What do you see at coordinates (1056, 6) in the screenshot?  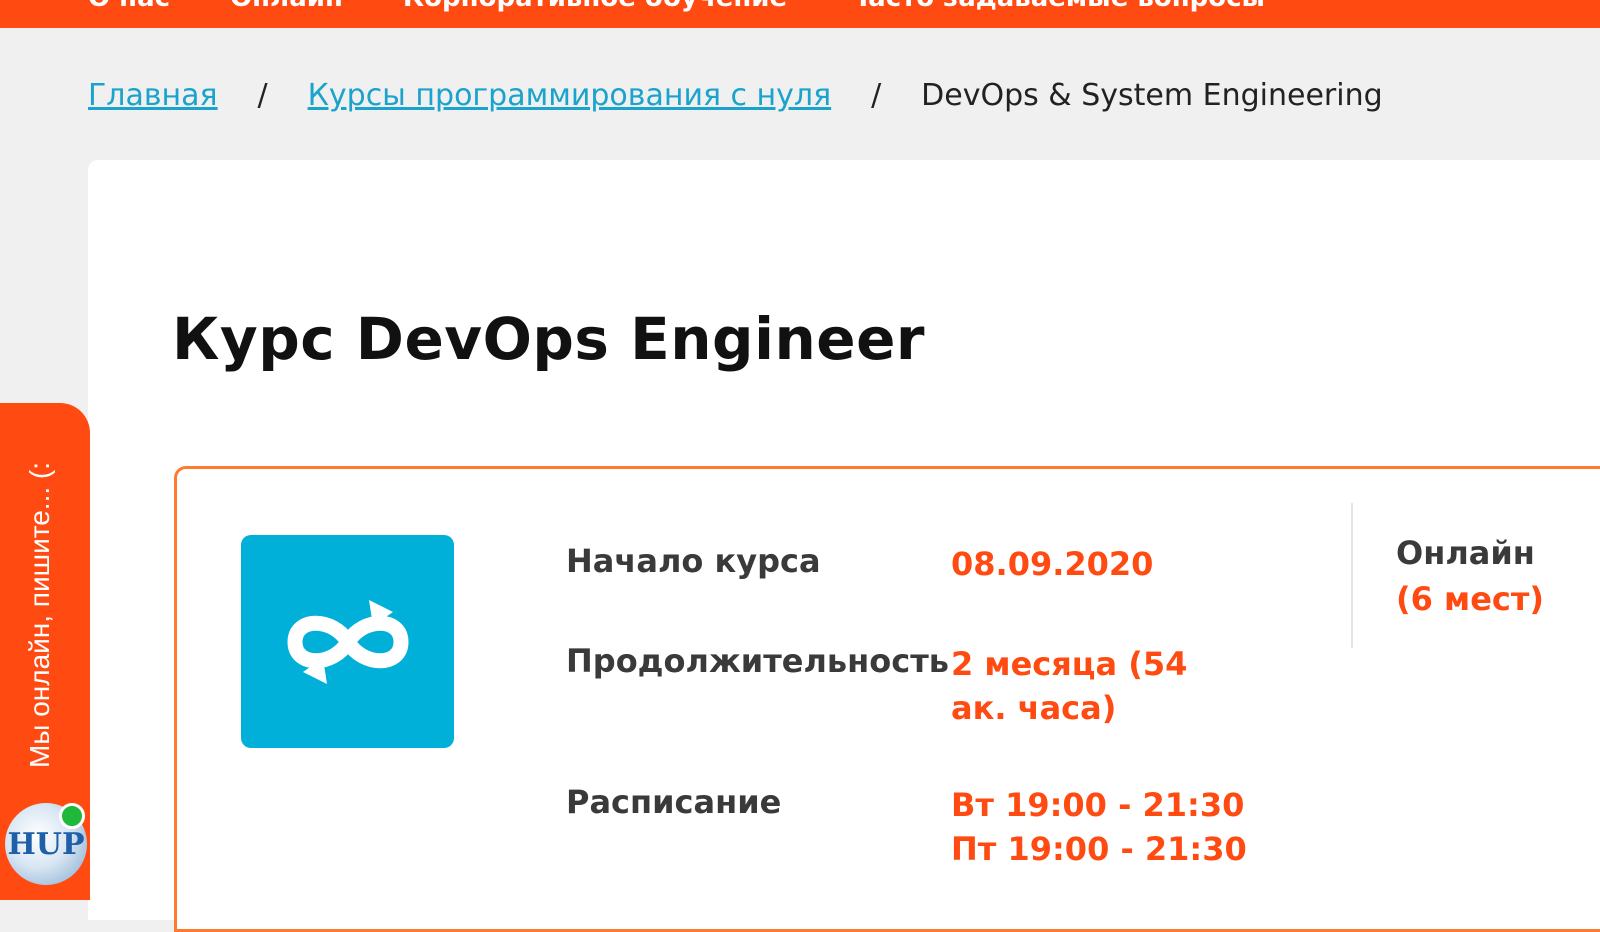 I see `nav-item-faq: Часто задаваемые вопросы` at bounding box center [1056, 6].